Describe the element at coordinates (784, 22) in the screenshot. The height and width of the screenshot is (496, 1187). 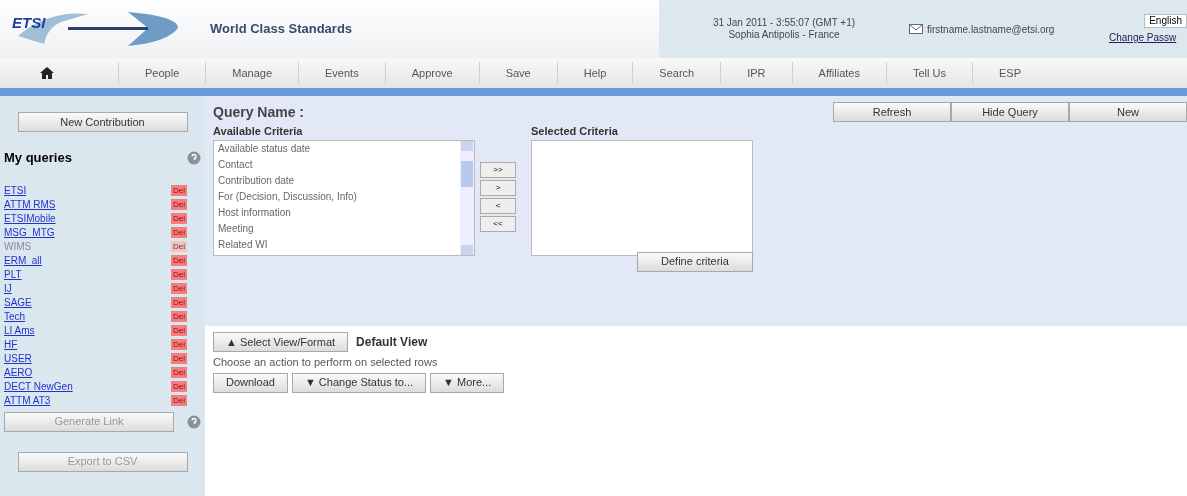
I see `date-time: 31 Jan 2011 - 3:55:07 (GMT +1)` at that location.